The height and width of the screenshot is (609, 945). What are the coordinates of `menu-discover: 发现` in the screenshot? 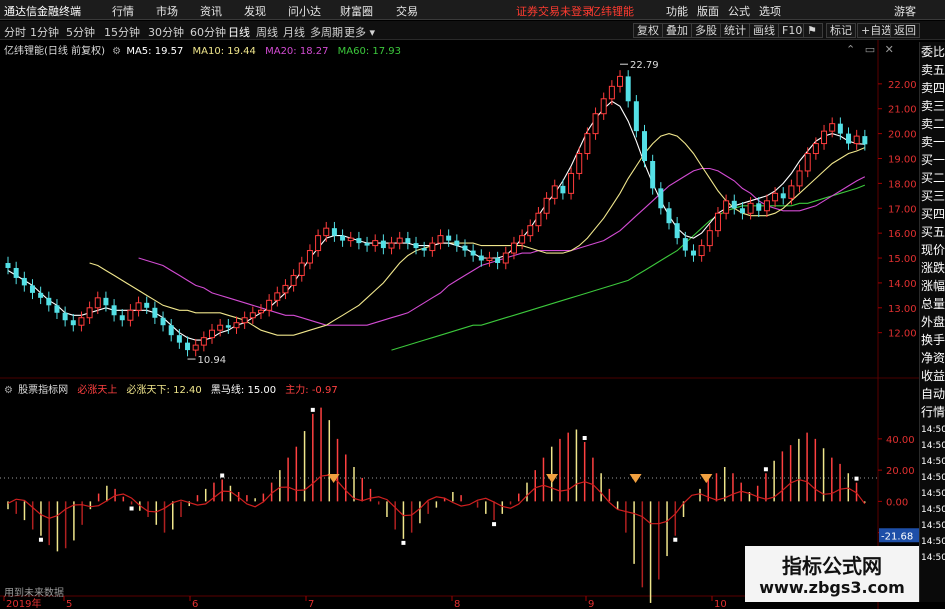 It's located at (255, 11).